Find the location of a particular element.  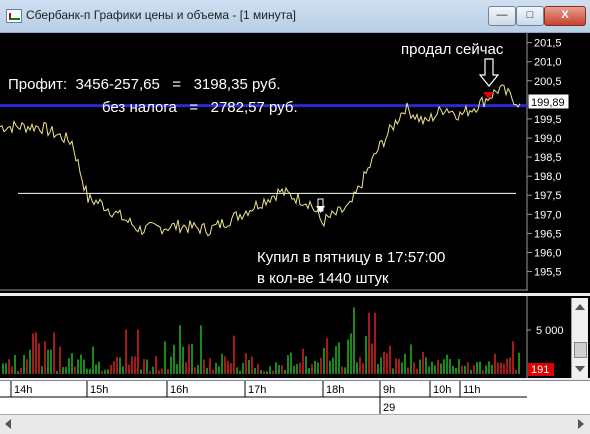

price-tick-label: 197,5 is located at coordinates (548, 196).